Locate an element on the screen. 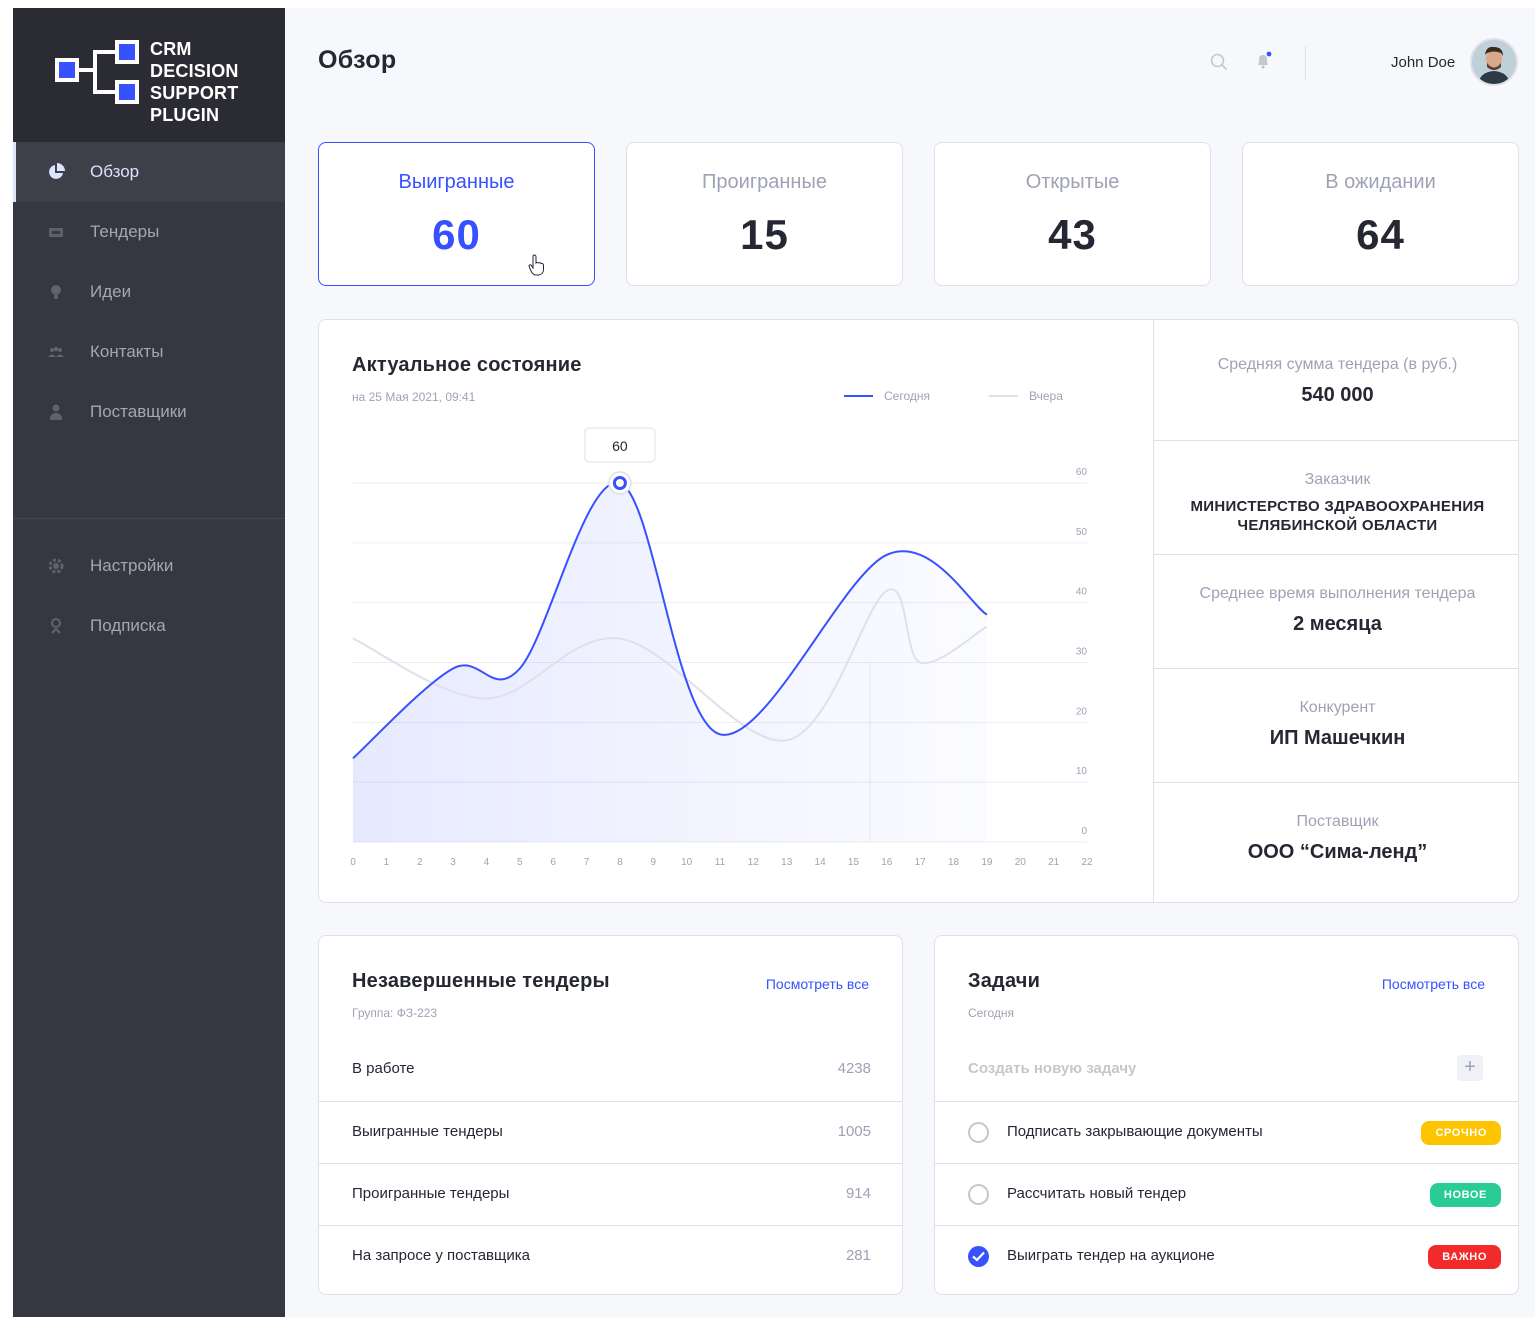  new-task-input: Создать новую задачу is located at coordinates (1052, 1068).